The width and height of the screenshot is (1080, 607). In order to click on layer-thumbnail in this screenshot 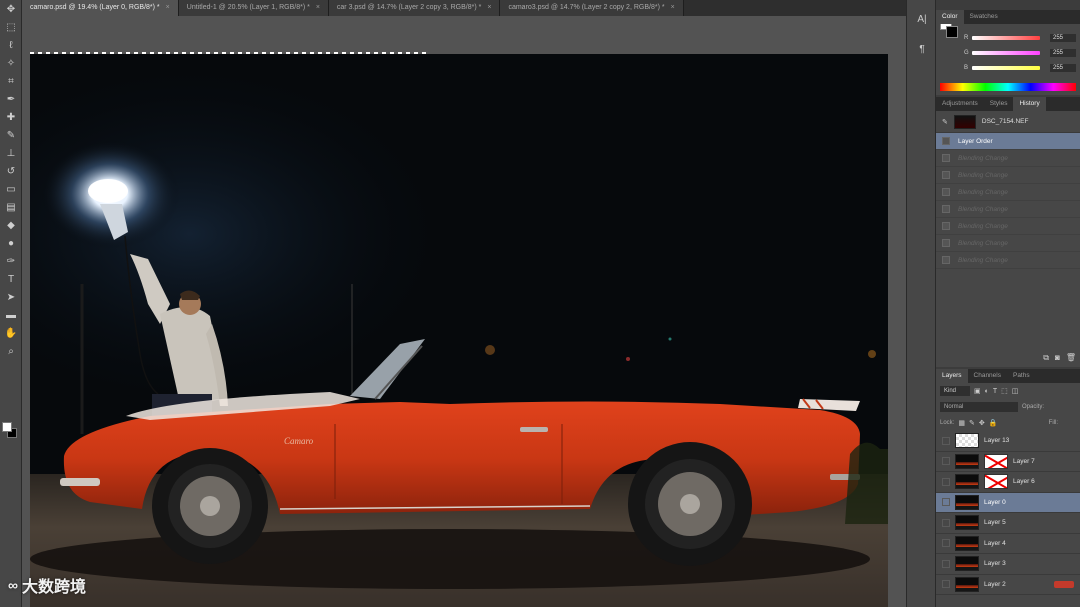, I will do `click(967, 441)`.